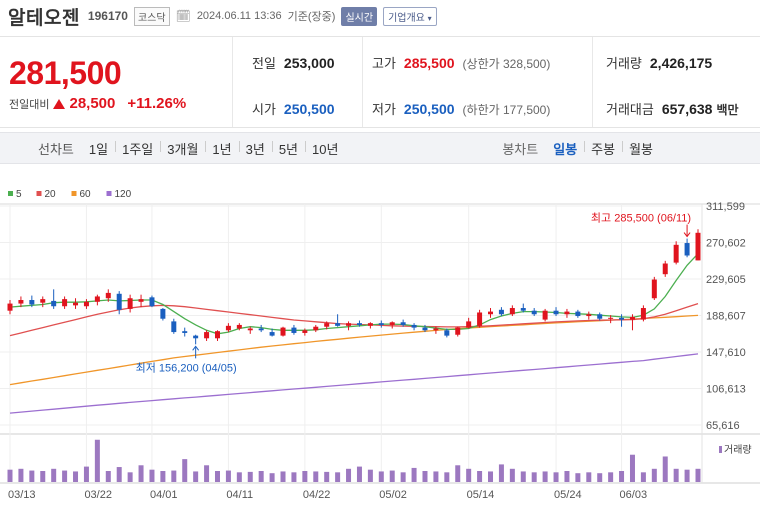 Image resolution: width=760 pixels, height=510 pixels. What do you see at coordinates (726, 280) in the screenshot?
I see `y-tick-label: 229,605` at bounding box center [726, 280].